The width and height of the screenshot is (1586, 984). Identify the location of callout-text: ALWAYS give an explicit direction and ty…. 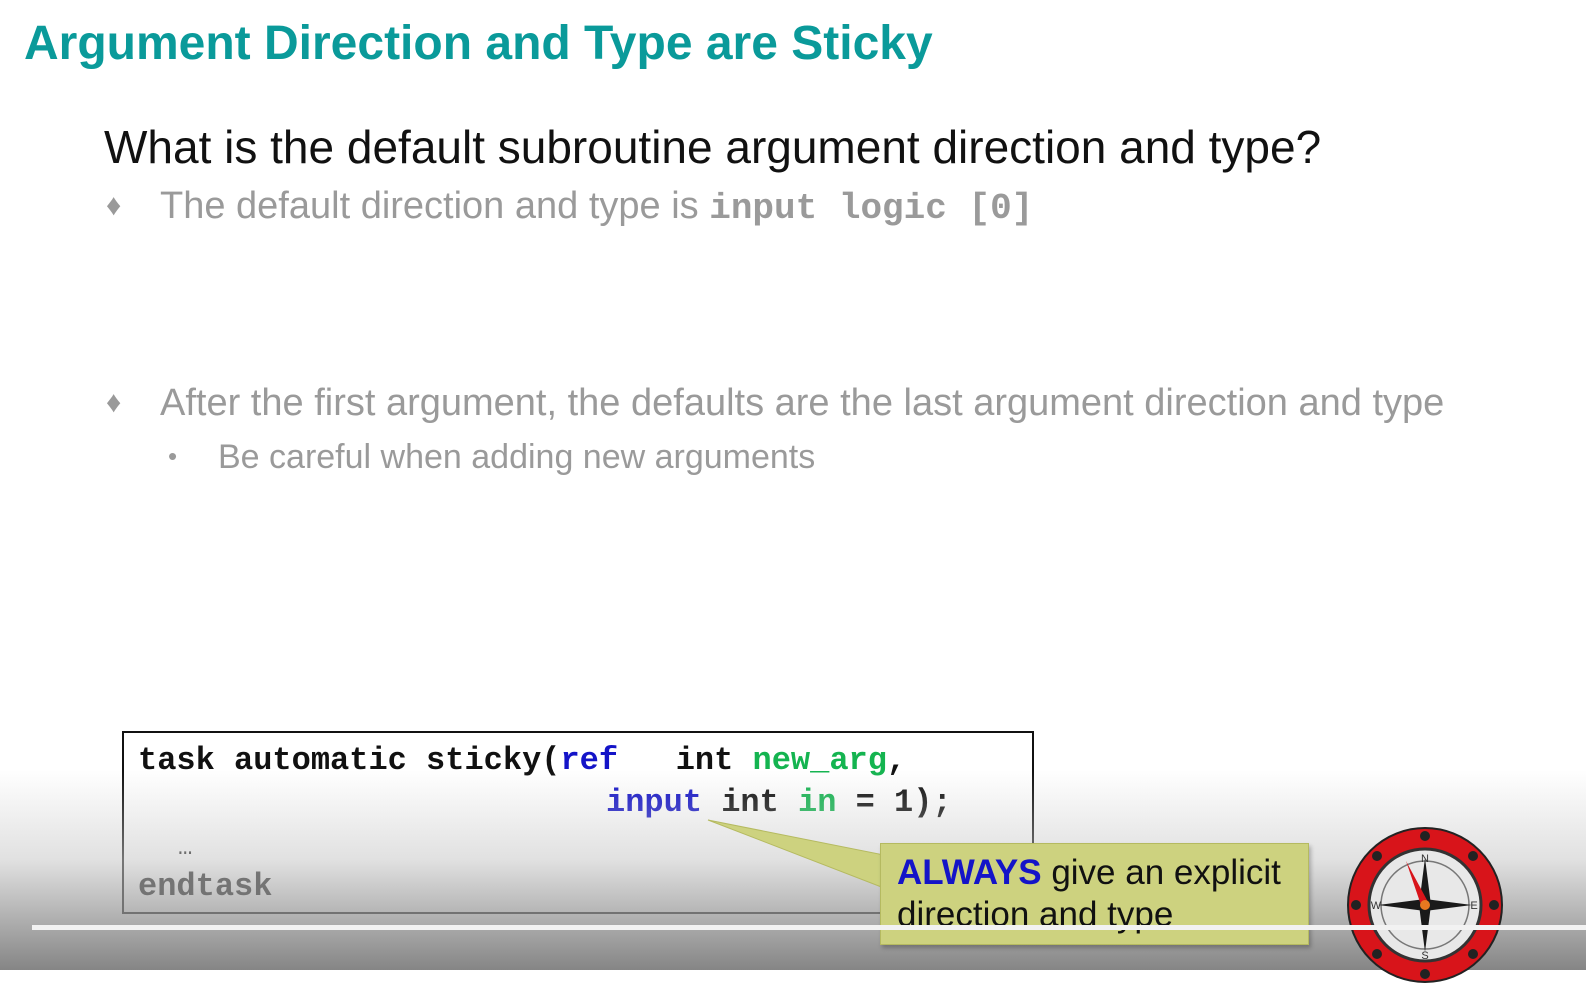
(1089, 894).